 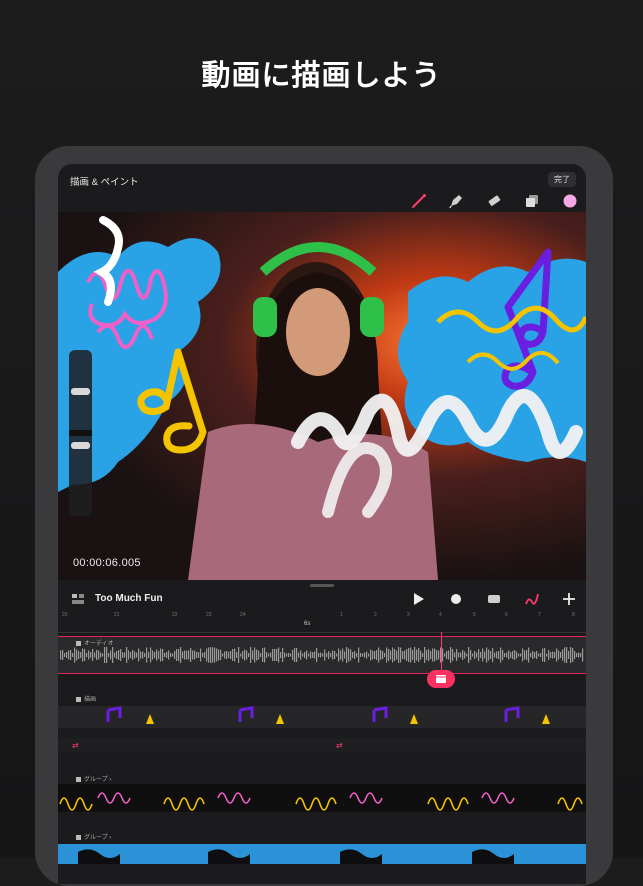 I want to click on drawing-track, so click(x=322, y=717).